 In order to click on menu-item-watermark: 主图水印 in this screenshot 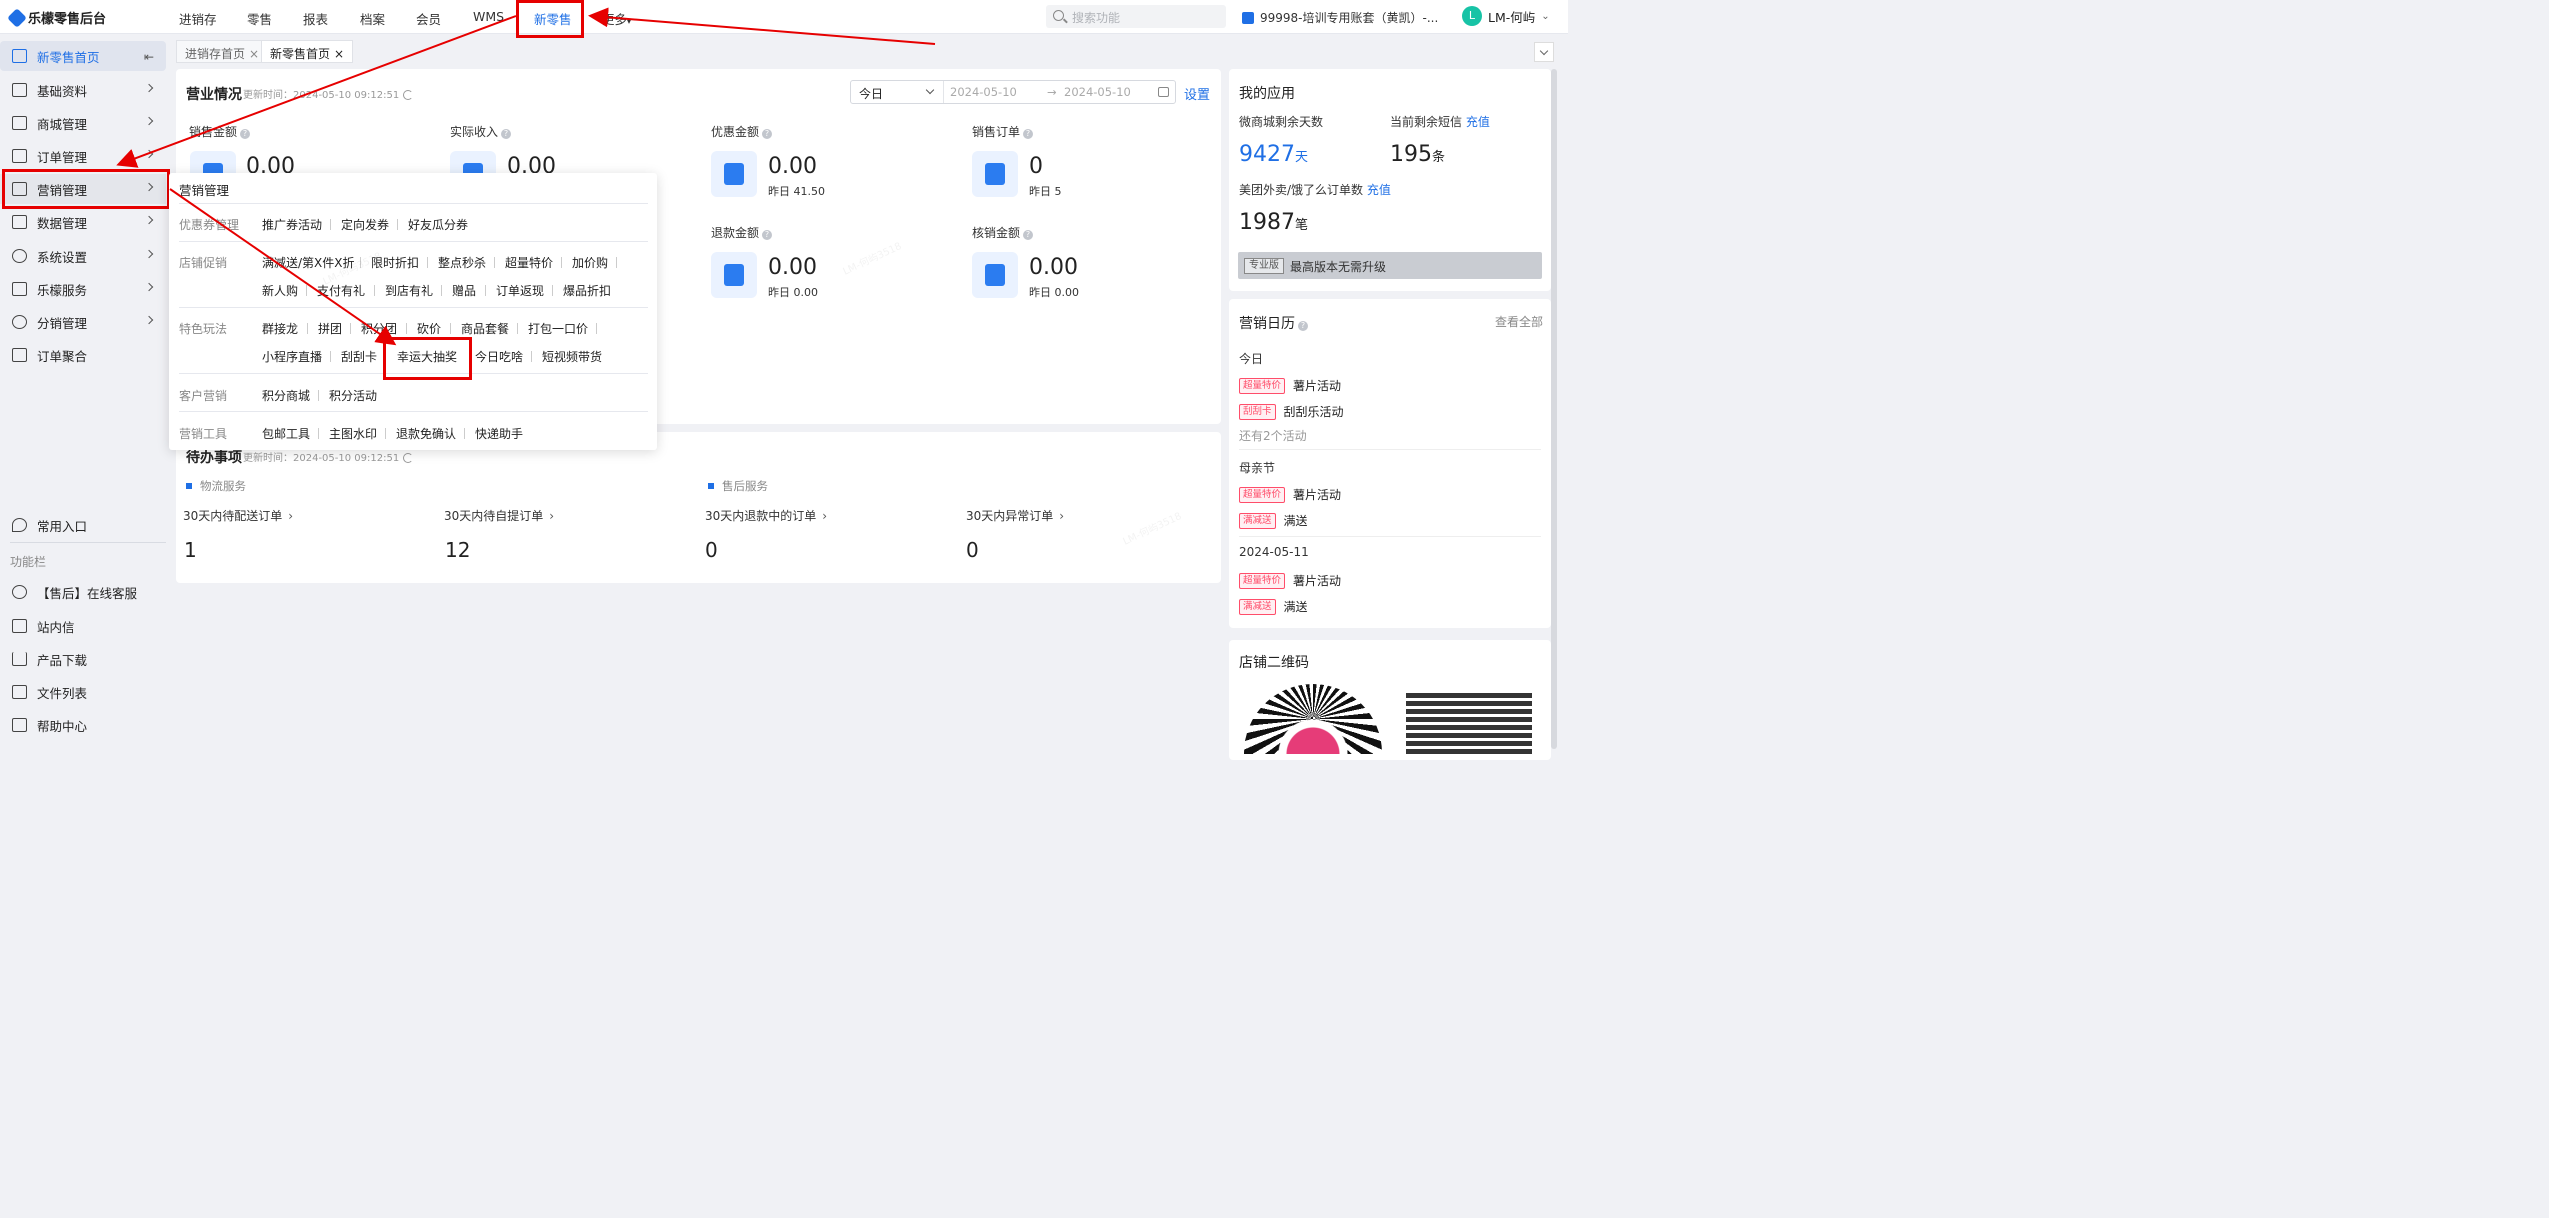, I will do `click(353, 433)`.